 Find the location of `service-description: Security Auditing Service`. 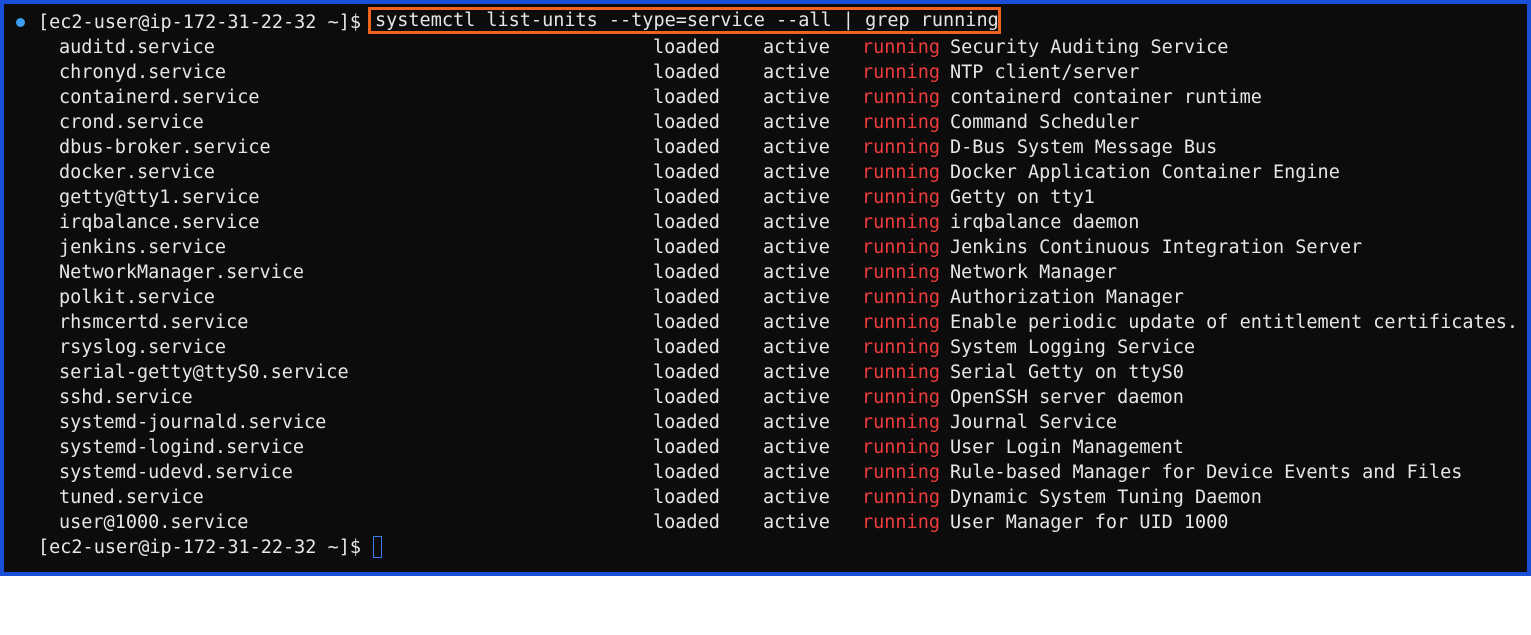

service-description: Security Auditing Service is located at coordinates (1089, 47).